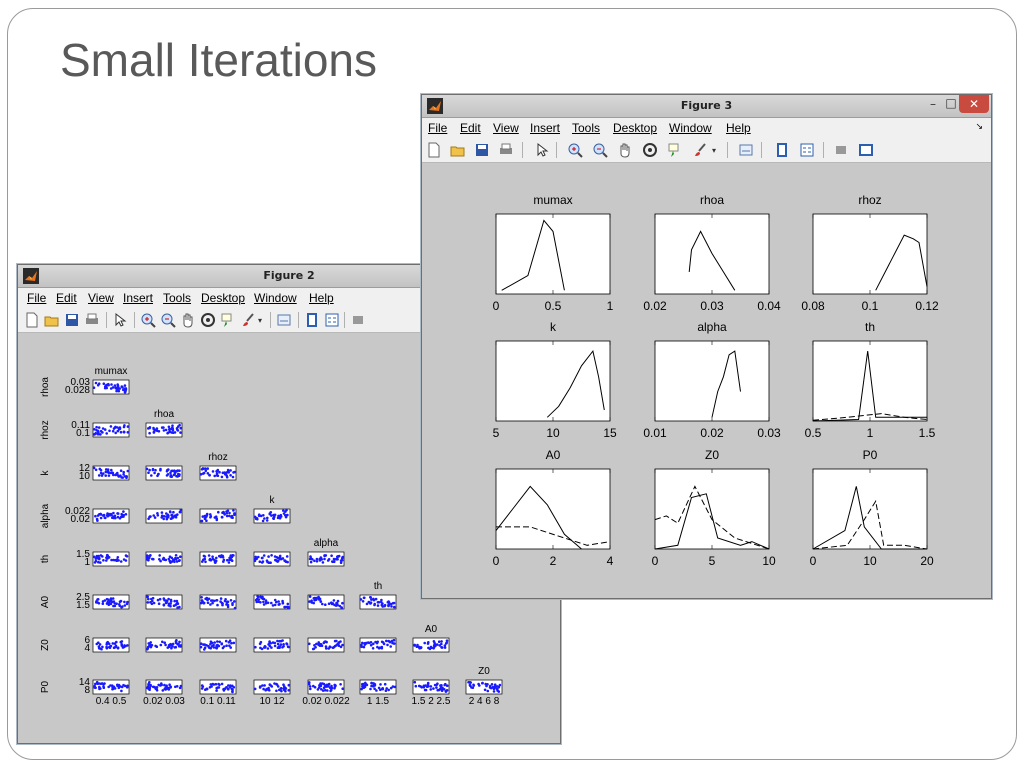 The width and height of the screenshot is (1024, 768). What do you see at coordinates (134, 320) in the screenshot?
I see `toolbar-separator` at bounding box center [134, 320].